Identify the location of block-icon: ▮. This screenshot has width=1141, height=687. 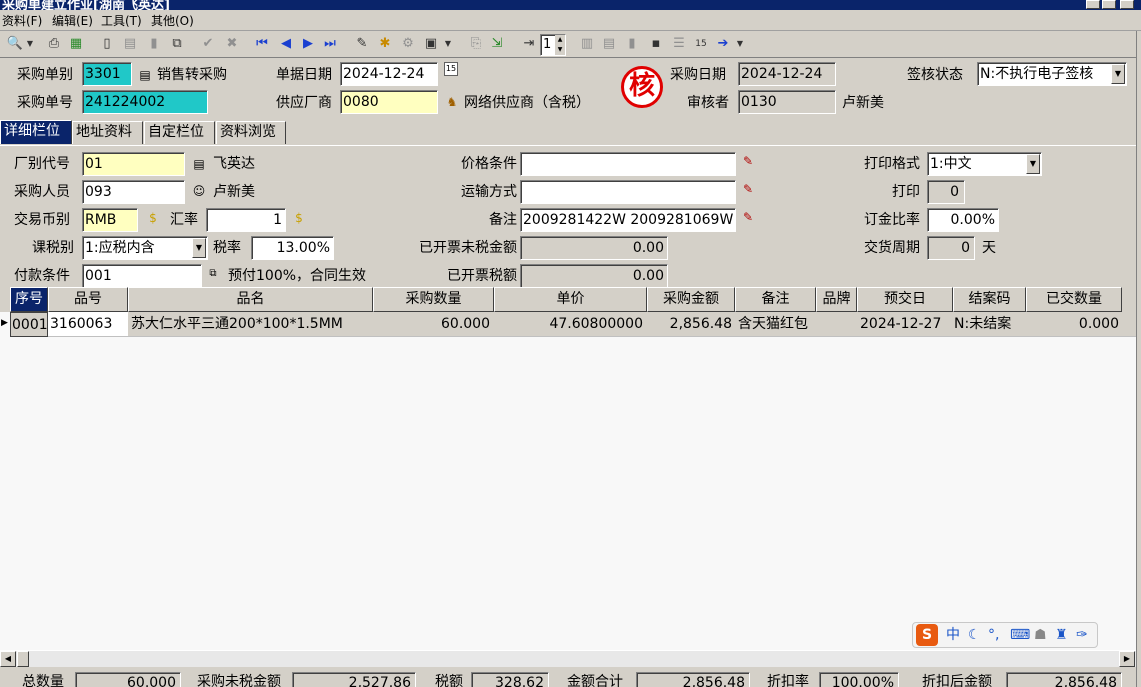
(632, 44).